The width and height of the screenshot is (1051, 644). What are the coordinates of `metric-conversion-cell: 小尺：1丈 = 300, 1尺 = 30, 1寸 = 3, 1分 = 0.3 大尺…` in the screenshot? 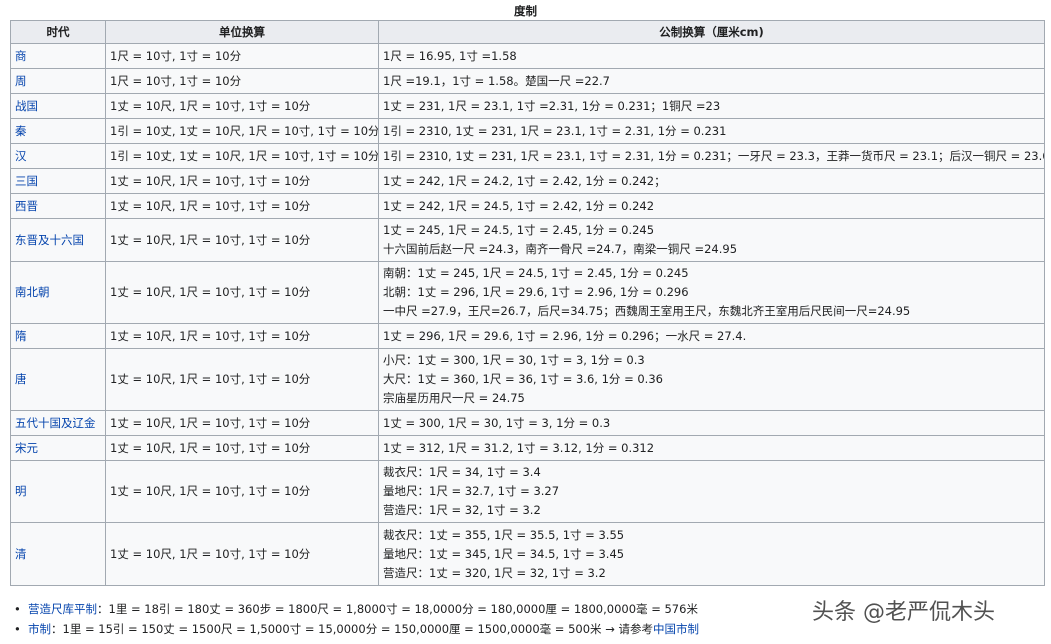 It's located at (711, 379).